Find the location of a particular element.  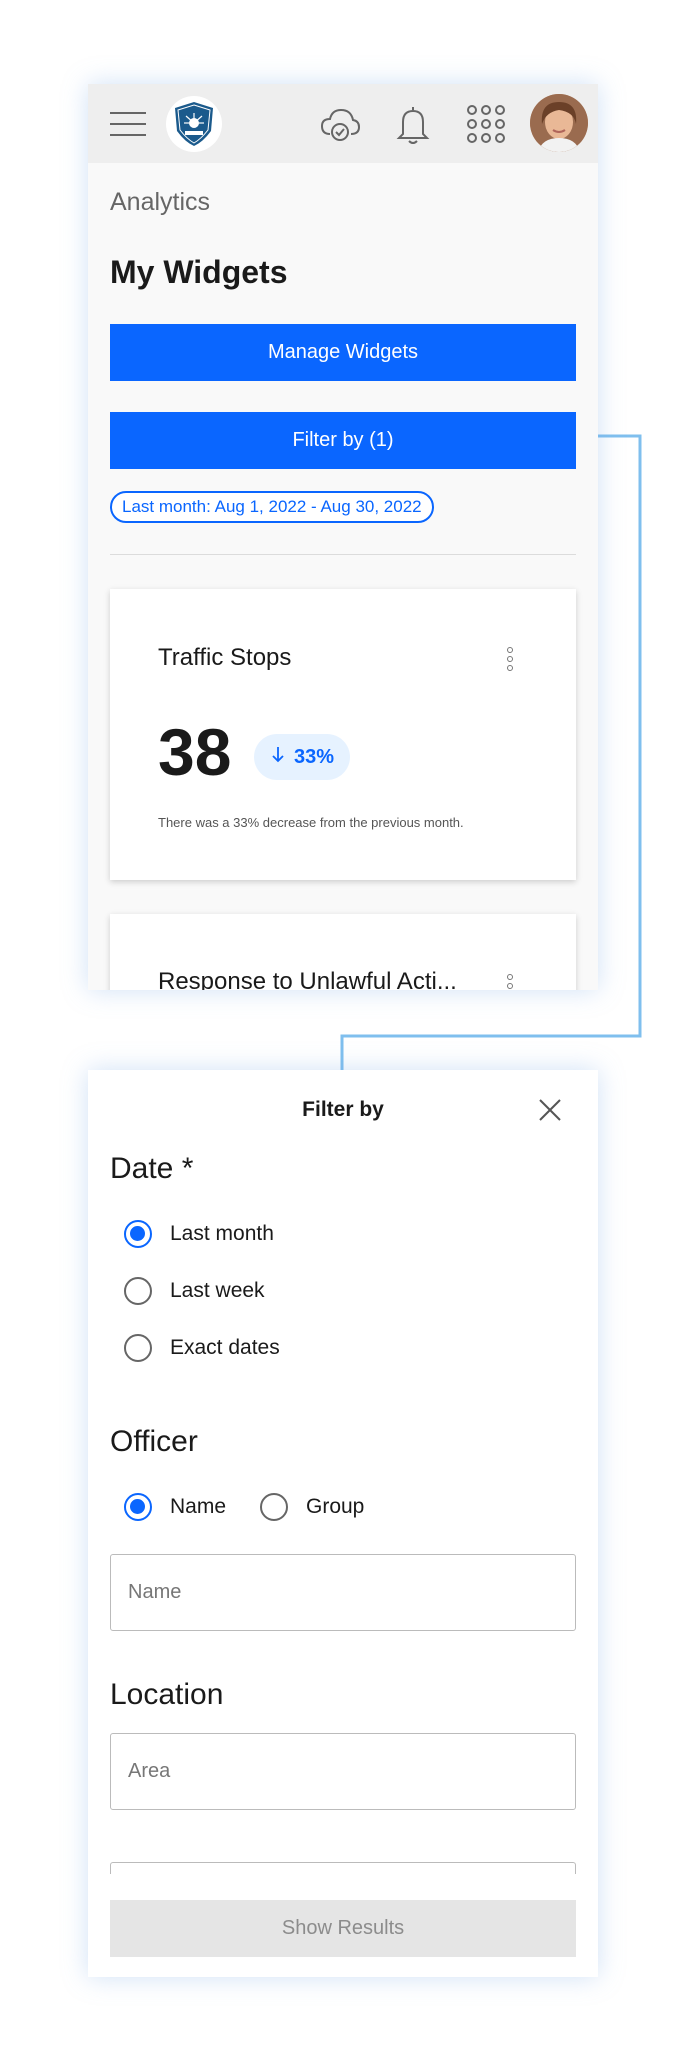

radio-label: Group is located at coordinates (335, 1506).